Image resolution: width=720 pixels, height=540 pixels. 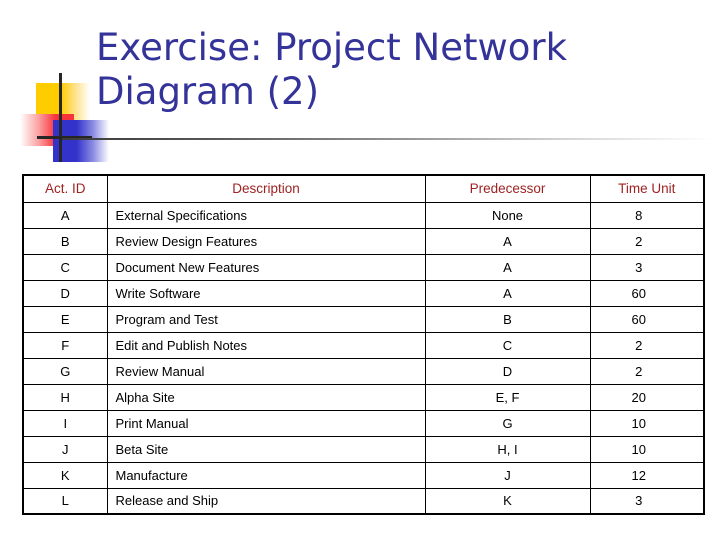 I want to click on predecessor-cell: J, so click(x=507, y=475).